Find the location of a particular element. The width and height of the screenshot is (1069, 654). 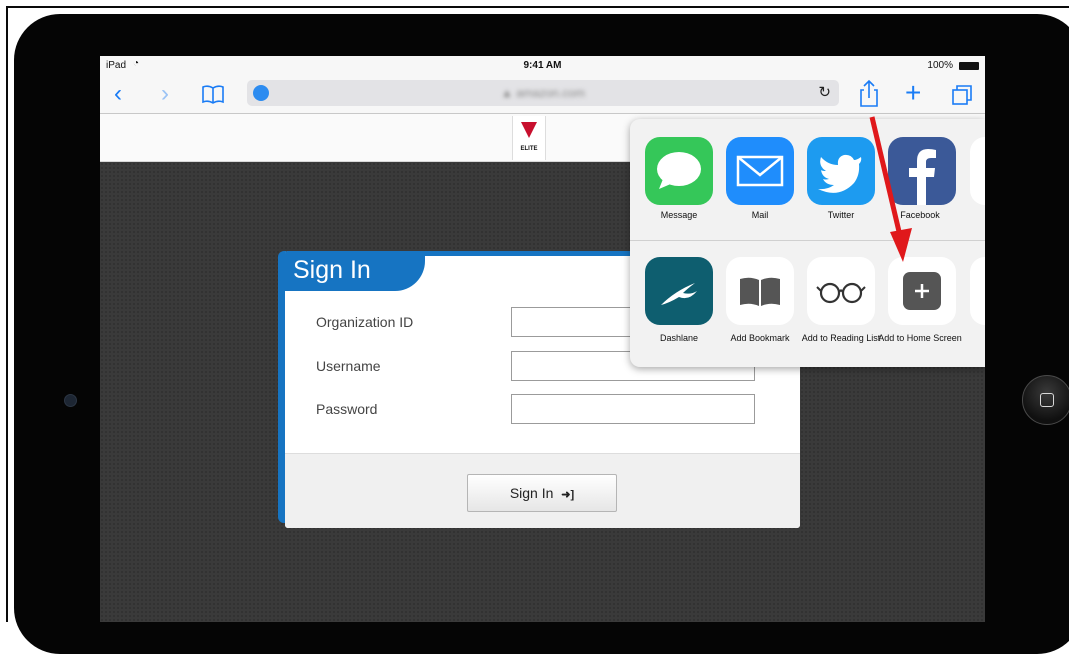

tabs-button is located at coordinates (962, 97).